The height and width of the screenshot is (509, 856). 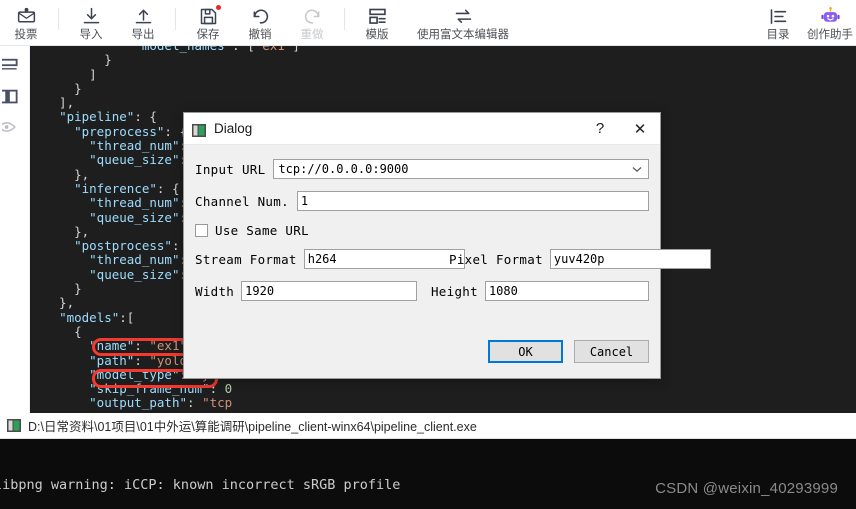 I want to click on dialog-button-box: OK Cancel, so click(x=568, y=351).